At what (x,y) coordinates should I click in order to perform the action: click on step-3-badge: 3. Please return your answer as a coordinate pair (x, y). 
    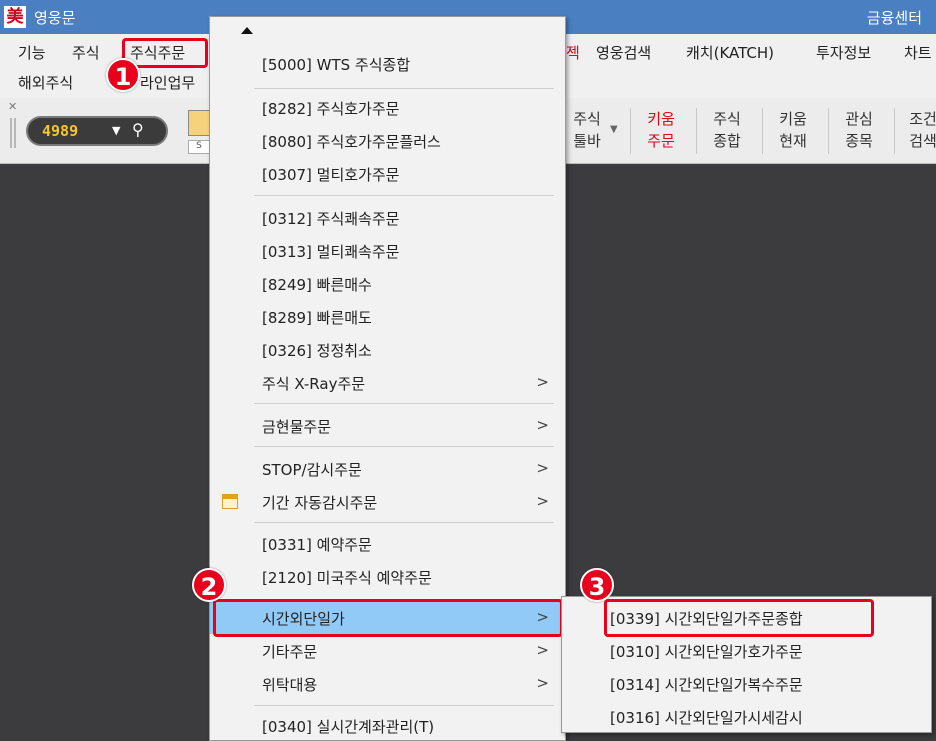
    Looking at the image, I should click on (597, 585).